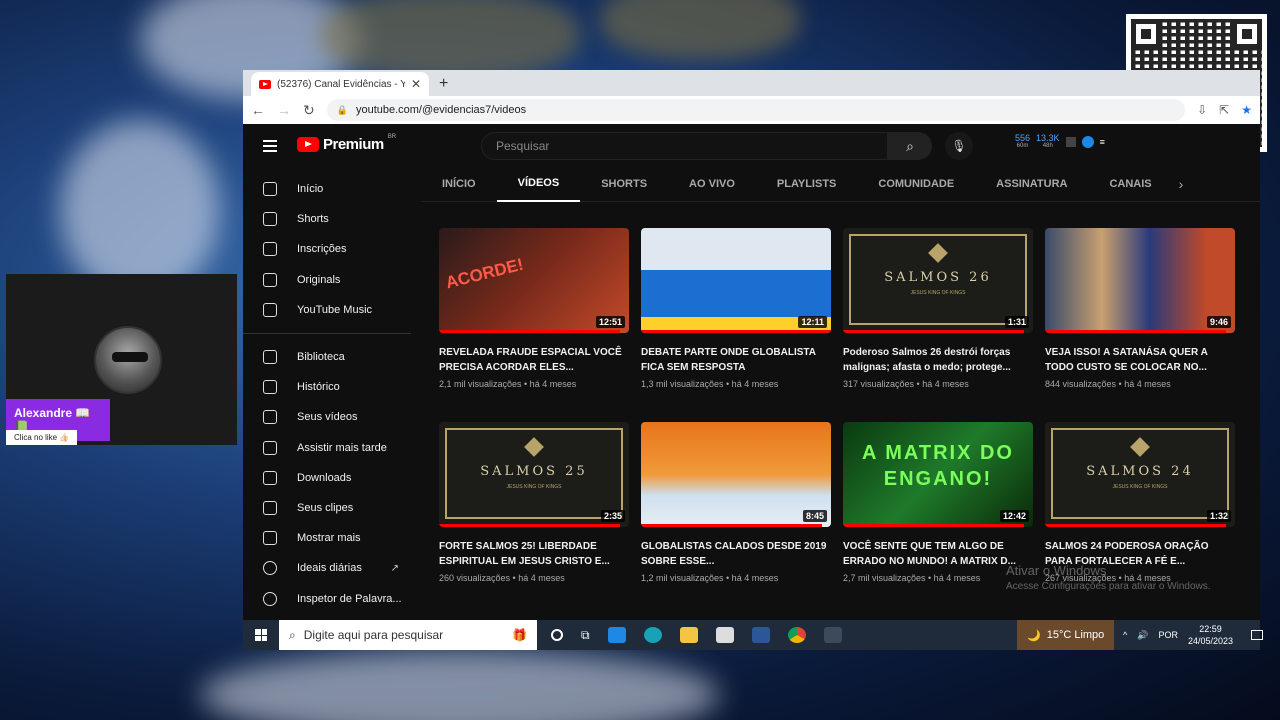  Describe the element at coordinates (1224, 110) in the screenshot. I see `share-icon: ⇱` at that location.